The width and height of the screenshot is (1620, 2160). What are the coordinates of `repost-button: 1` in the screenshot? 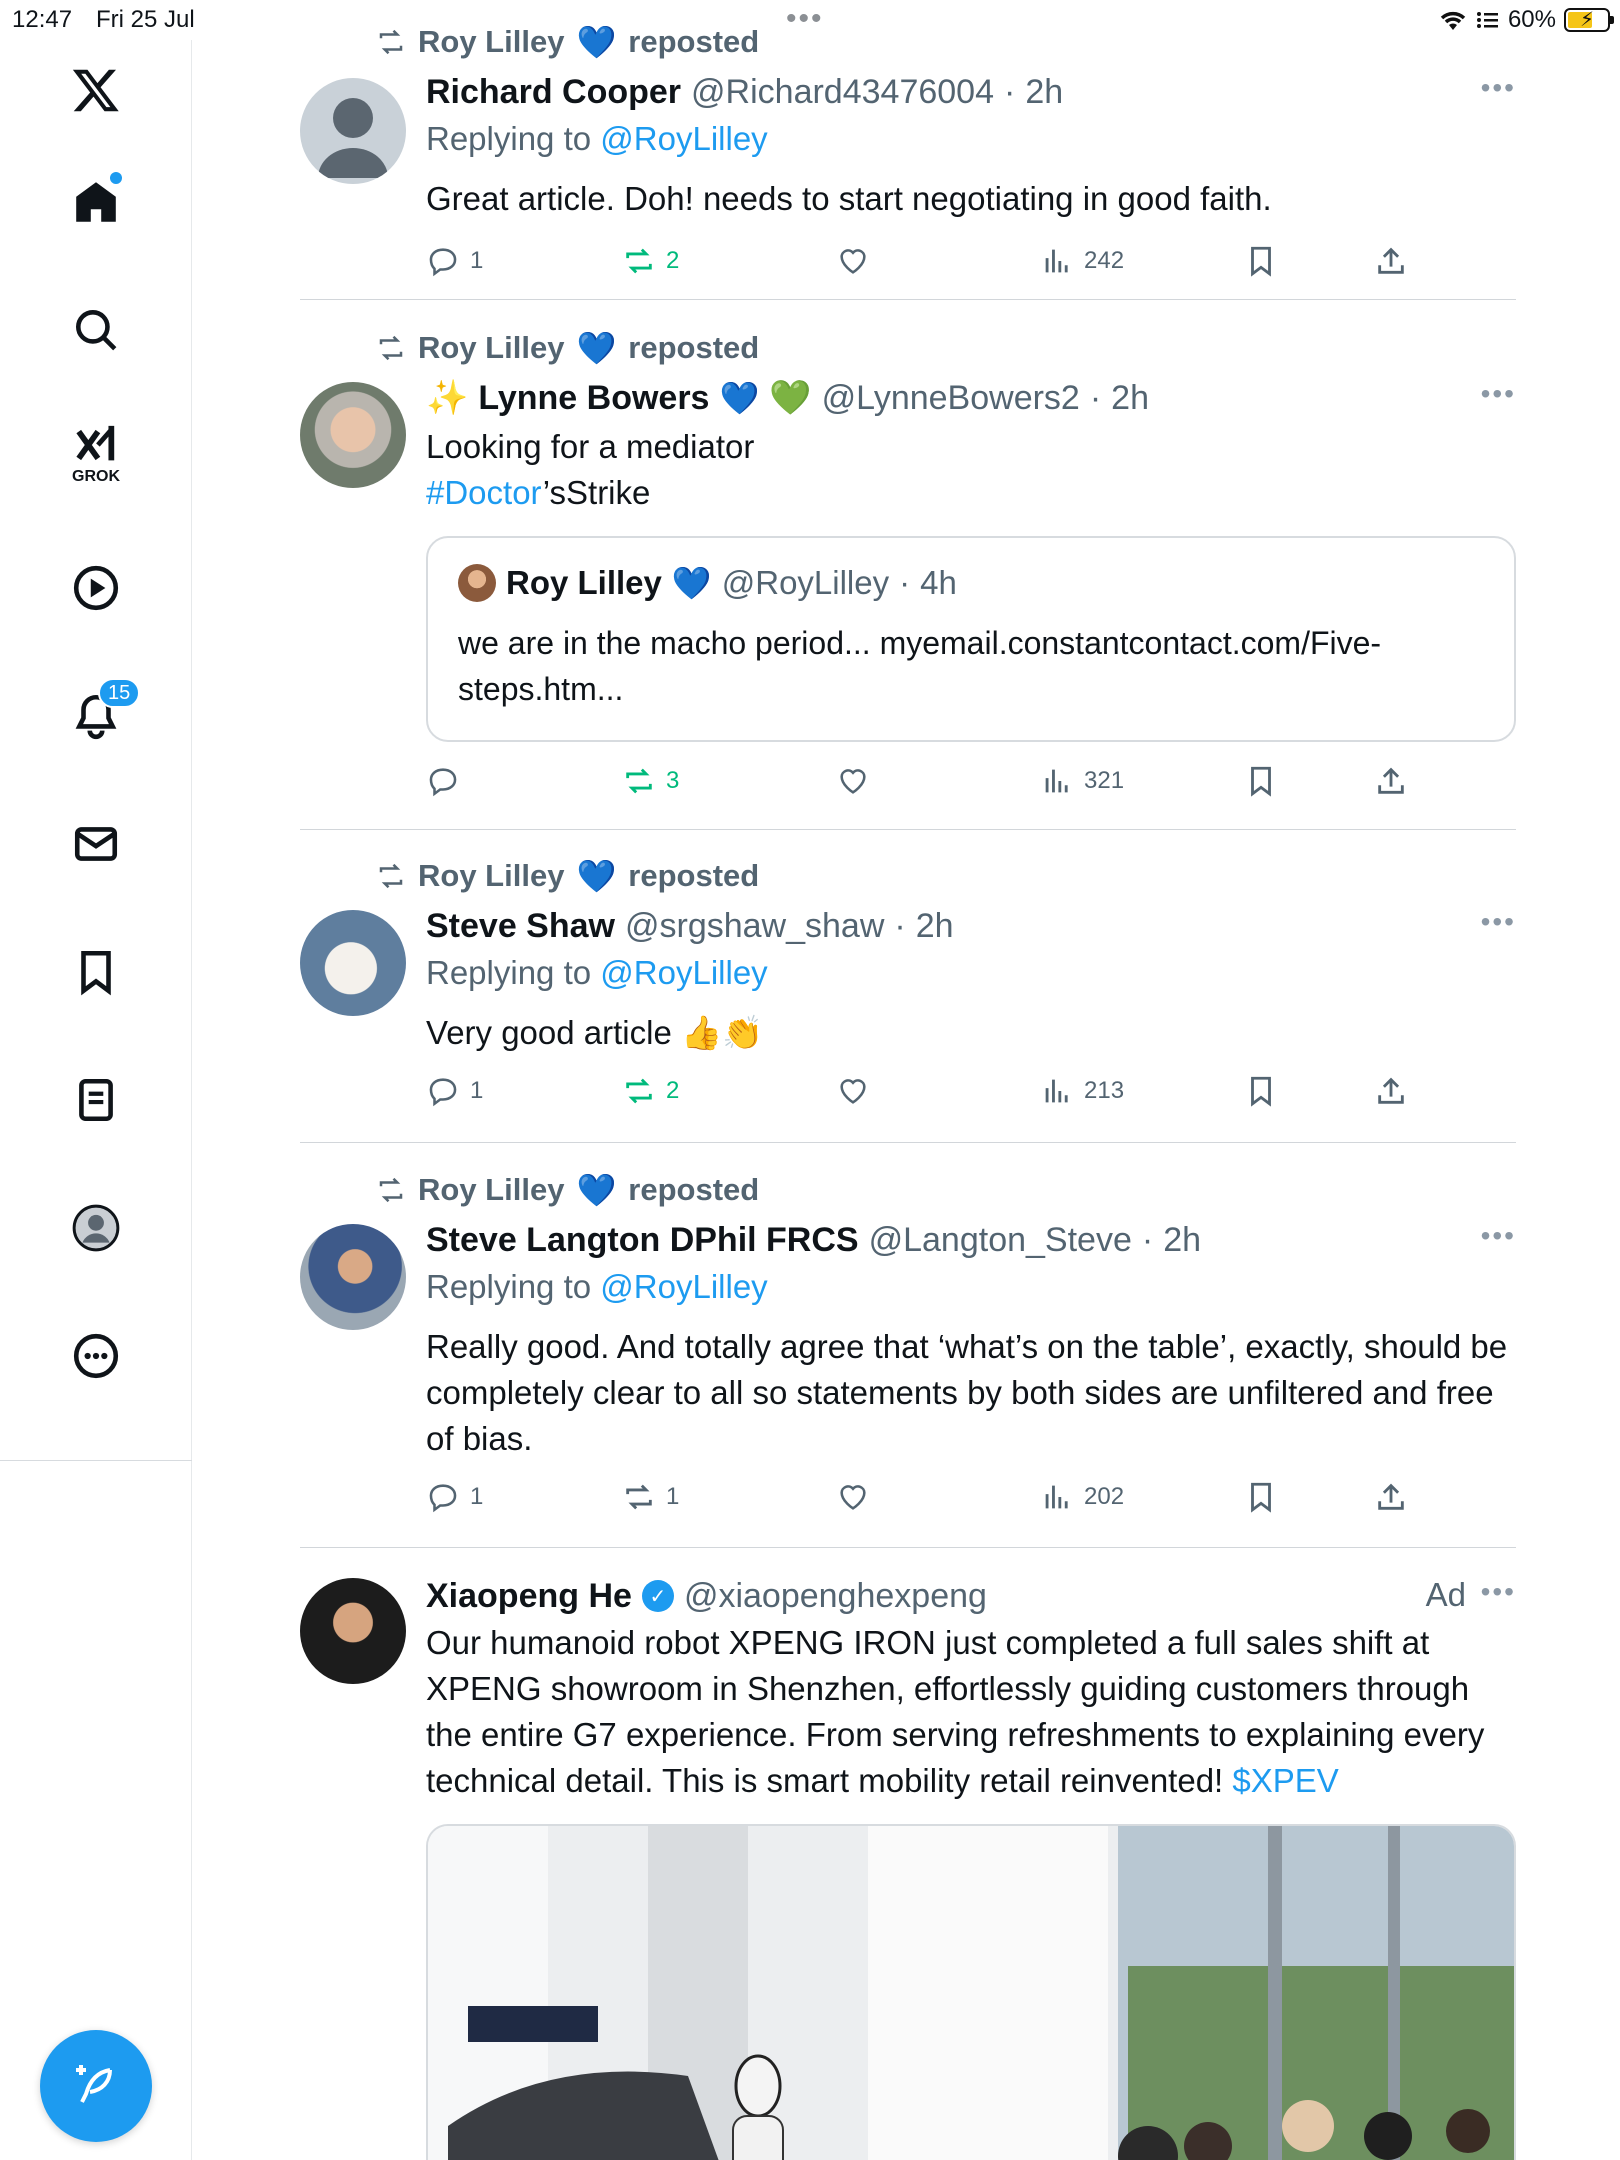 It's located at (650, 1497).